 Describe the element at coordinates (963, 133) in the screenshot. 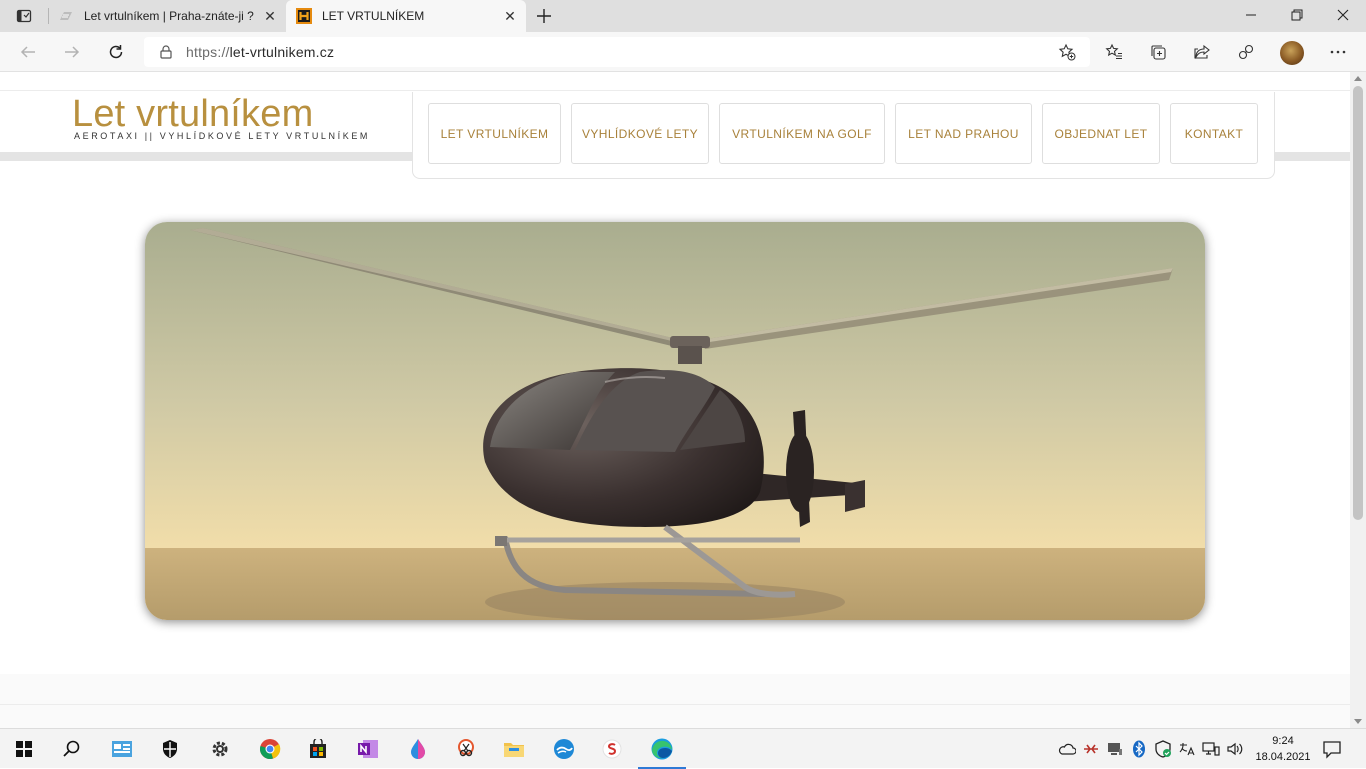

I see `menu-item-let-nad-prahou: LET NAD PRAHOU` at that location.